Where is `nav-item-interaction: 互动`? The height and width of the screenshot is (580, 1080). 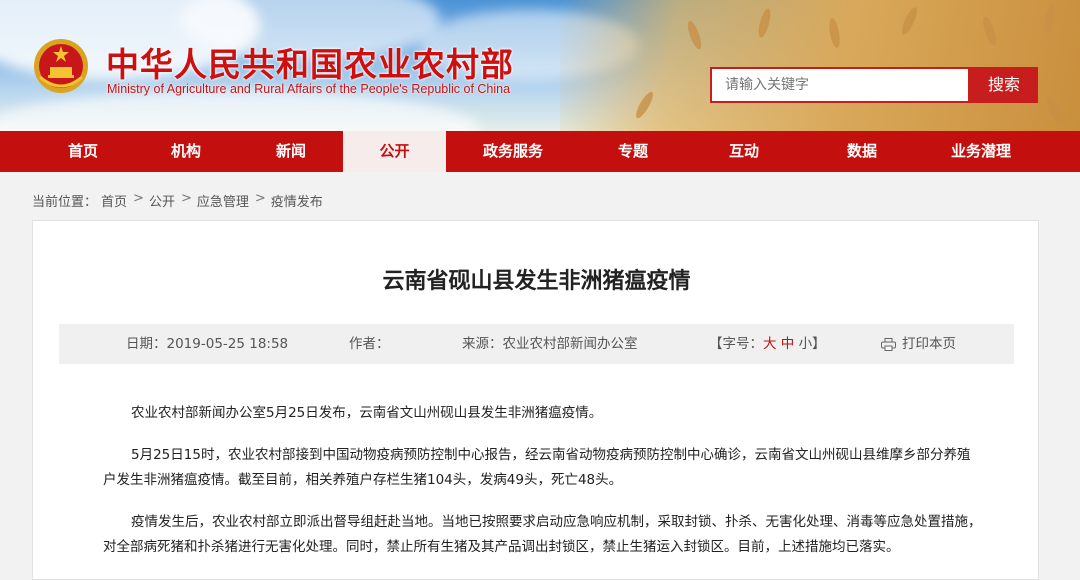 nav-item-interaction: 互动 is located at coordinates (744, 151).